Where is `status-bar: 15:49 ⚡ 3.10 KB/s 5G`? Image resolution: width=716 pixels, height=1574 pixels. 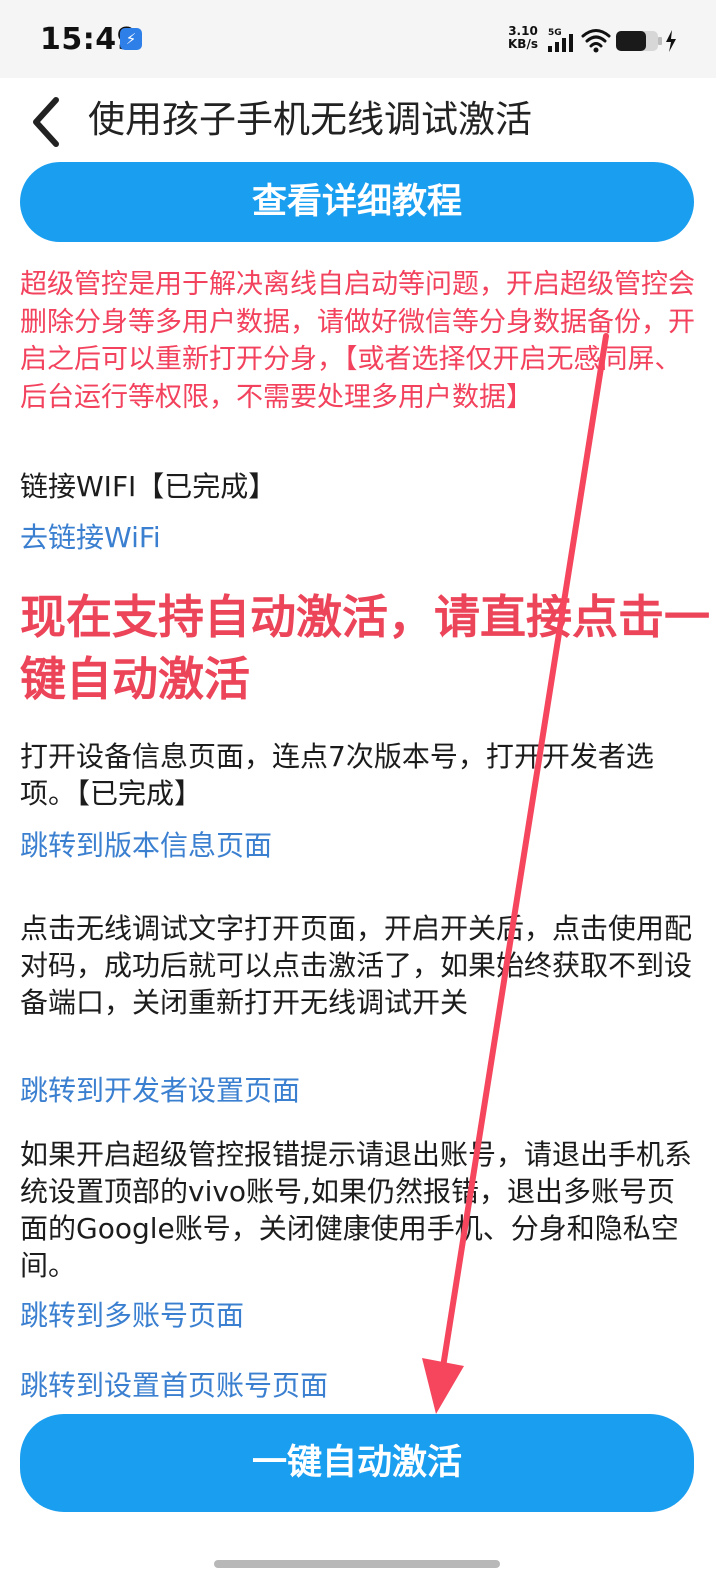
status-bar: 15:49 ⚡ 3.10 KB/s 5G is located at coordinates (358, 39).